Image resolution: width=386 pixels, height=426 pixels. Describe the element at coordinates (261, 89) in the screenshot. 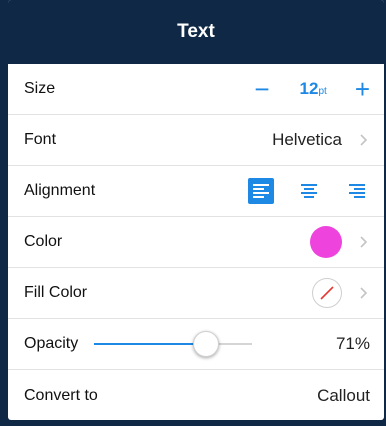

I see `size-decrease-button: −` at that location.